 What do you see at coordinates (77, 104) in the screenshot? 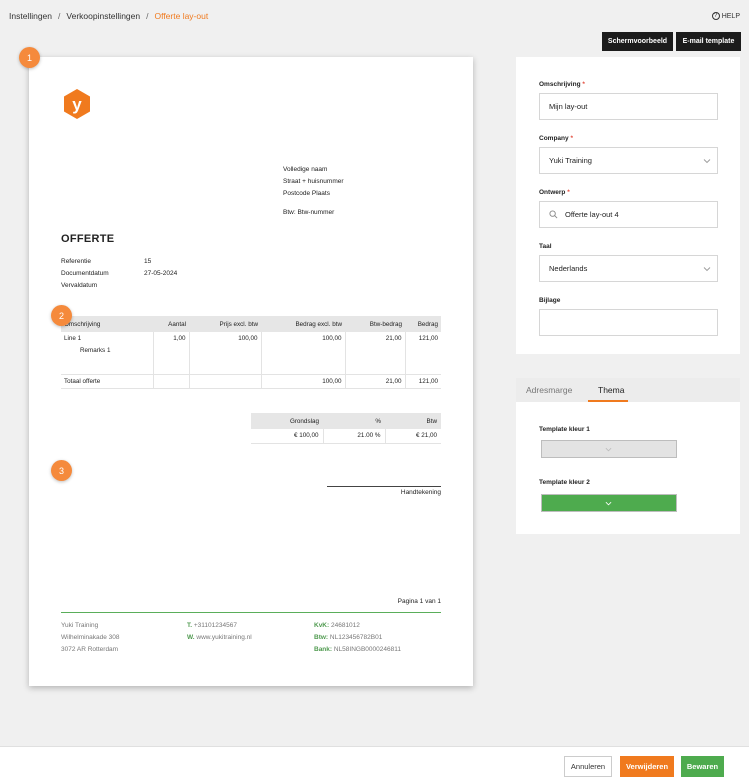
I see `logo-letter: y` at bounding box center [77, 104].